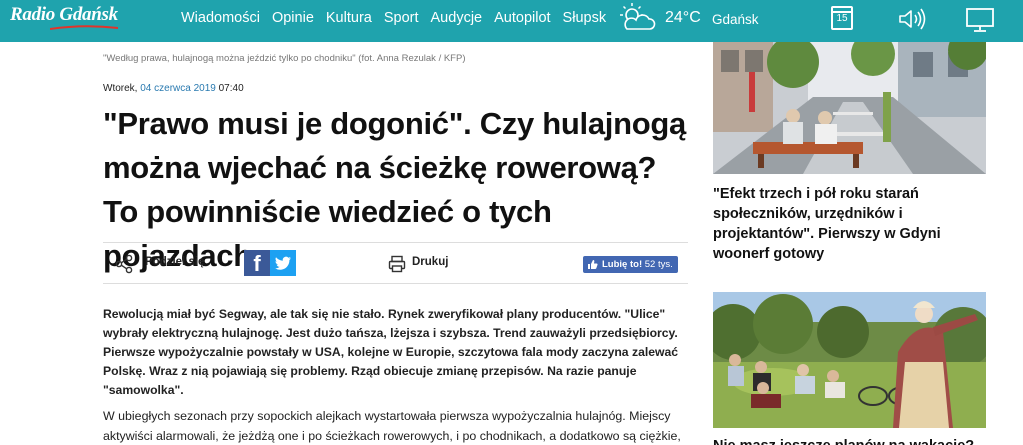 This screenshot has width=1023, height=445. Describe the element at coordinates (122, 88) in the screenshot. I see `date-weekday: Wtorek,` at that location.